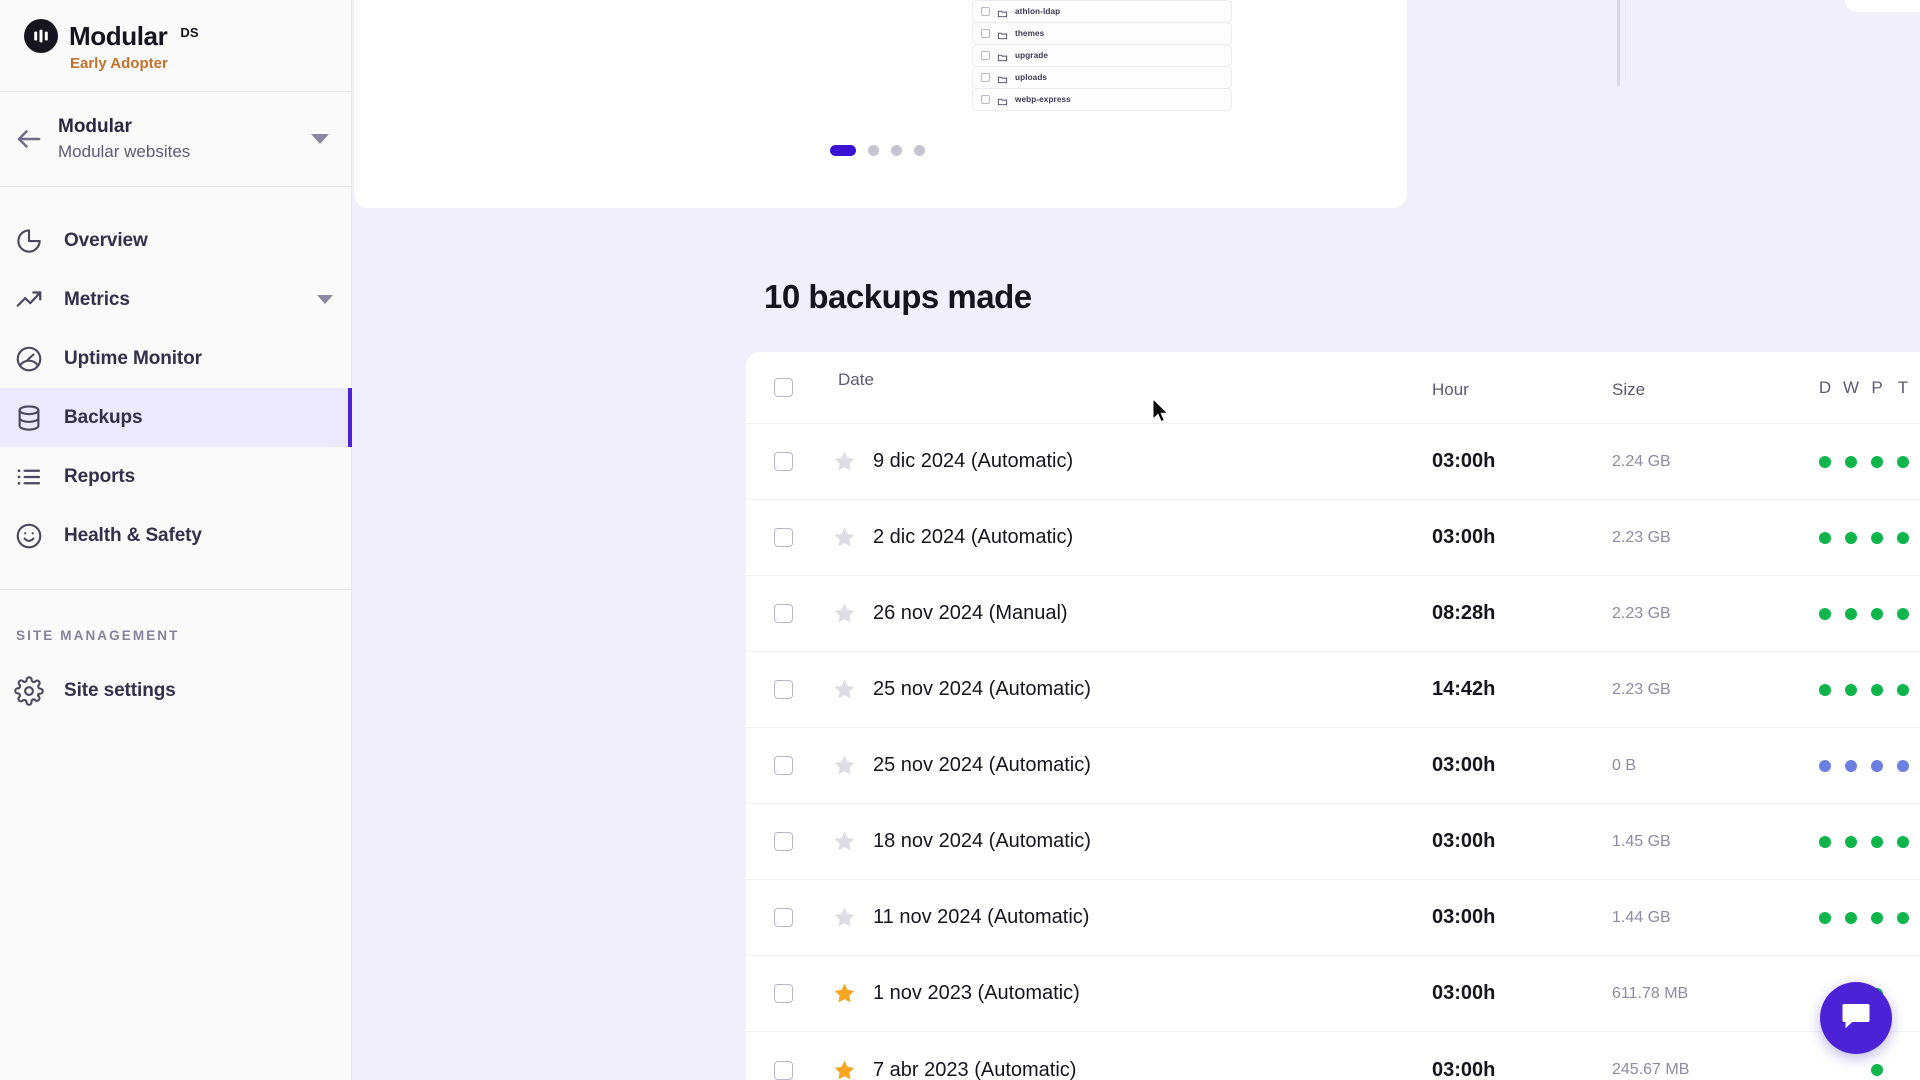 The image size is (1920, 1080). What do you see at coordinates (1043, 99) in the screenshot?
I see `file-tree-name: webp-express` at bounding box center [1043, 99].